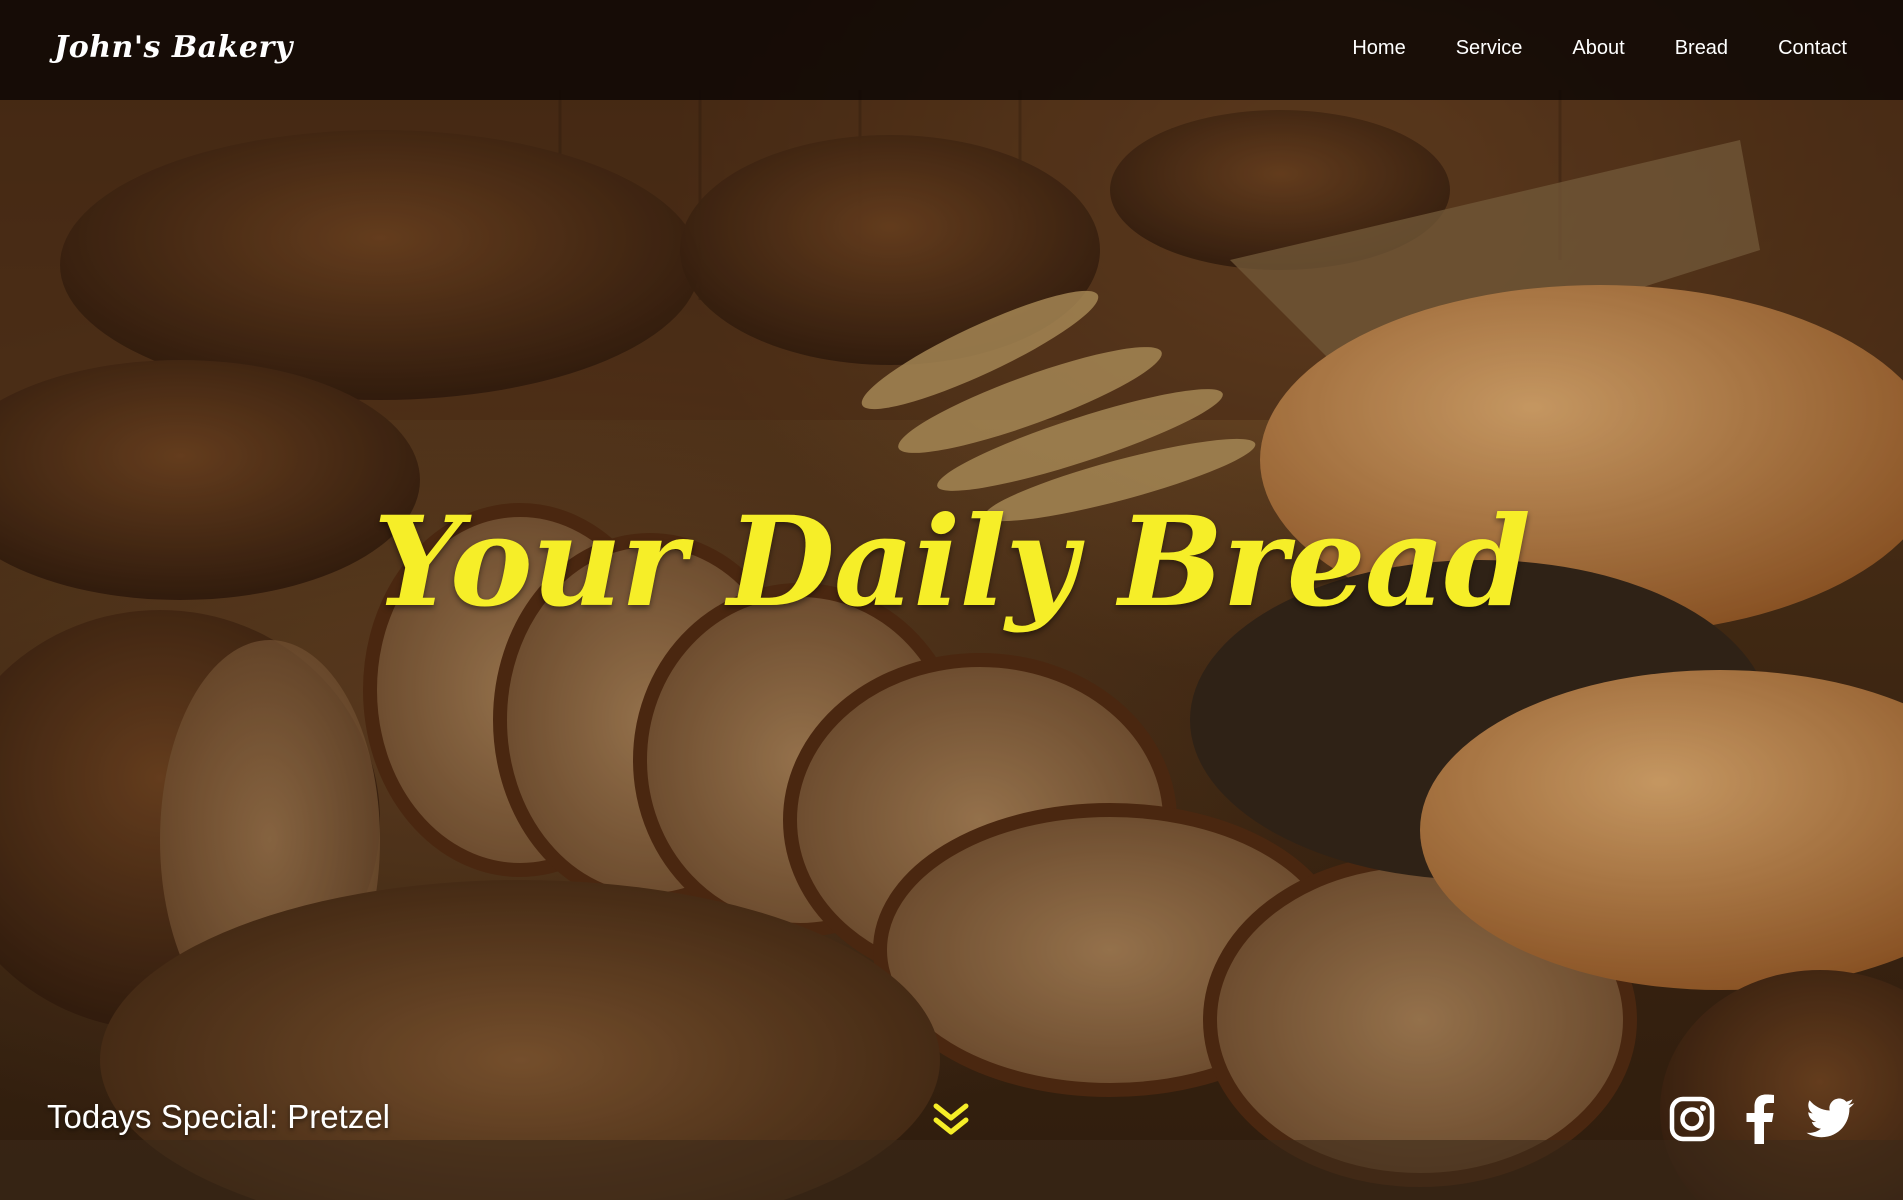 The width and height of the screenshot is (1903, 1200). Describe the element at coordinates (1378, 48) in the screenshot. I see `nav-home-link: Home` at that location.